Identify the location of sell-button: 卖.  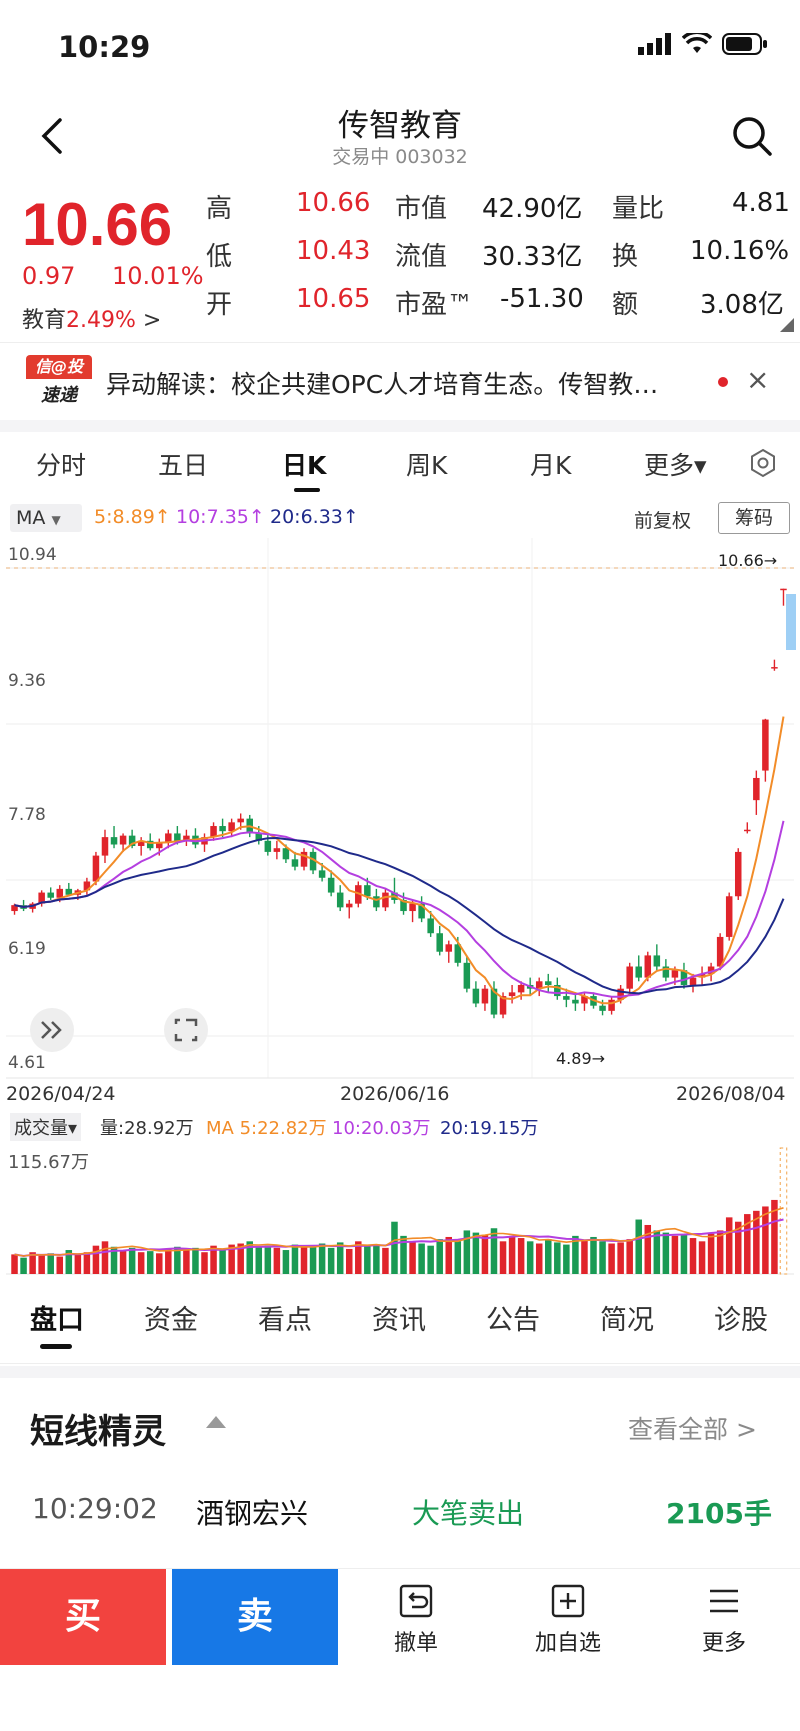
(255, 1617).